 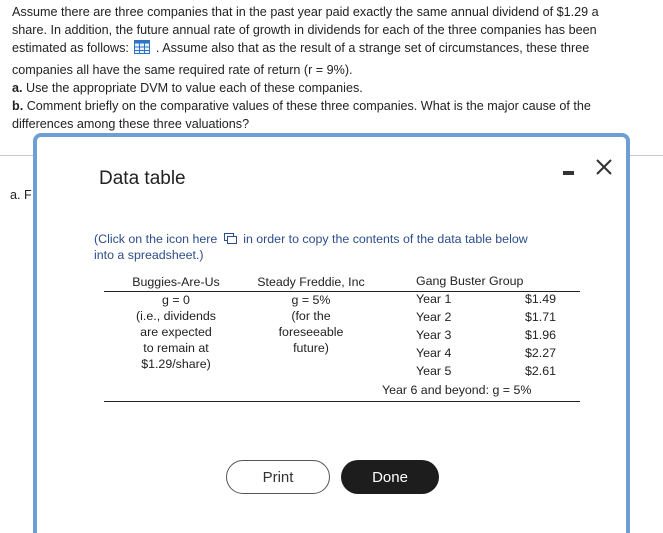 What do you see at coordinates (230, 238) in the screenshot?
I see `copy-spreadsheet-icon` at bounding box center [230, 238].